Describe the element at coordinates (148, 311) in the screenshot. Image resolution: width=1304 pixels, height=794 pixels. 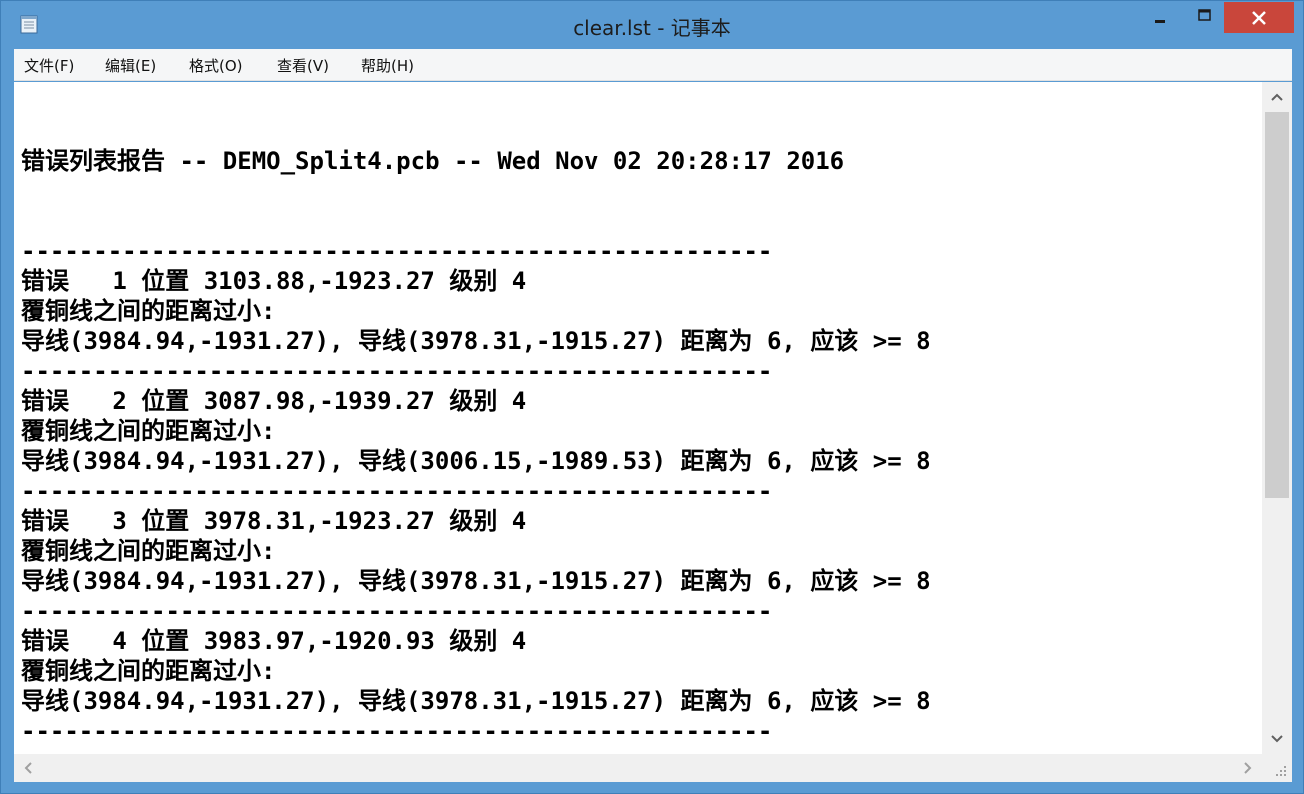
I see `error-1-description: 覆铜线之间的距离过小:` at that location.